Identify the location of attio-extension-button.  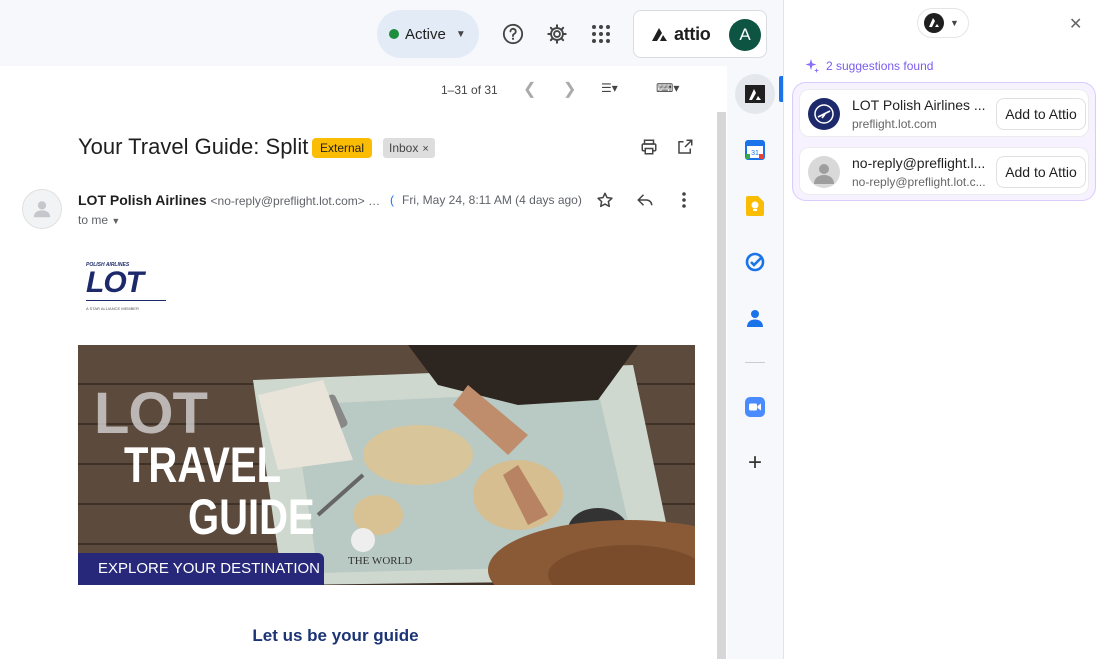
(755, 94).